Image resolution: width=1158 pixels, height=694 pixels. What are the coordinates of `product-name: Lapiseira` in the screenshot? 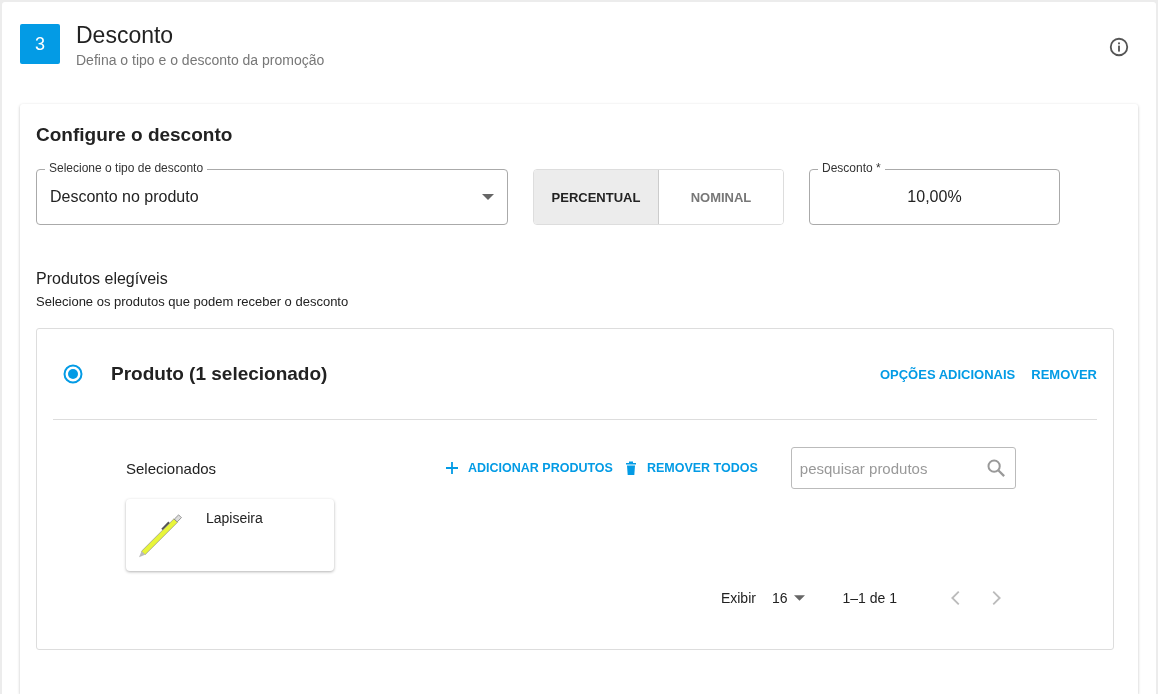 It's located at (234, 518).